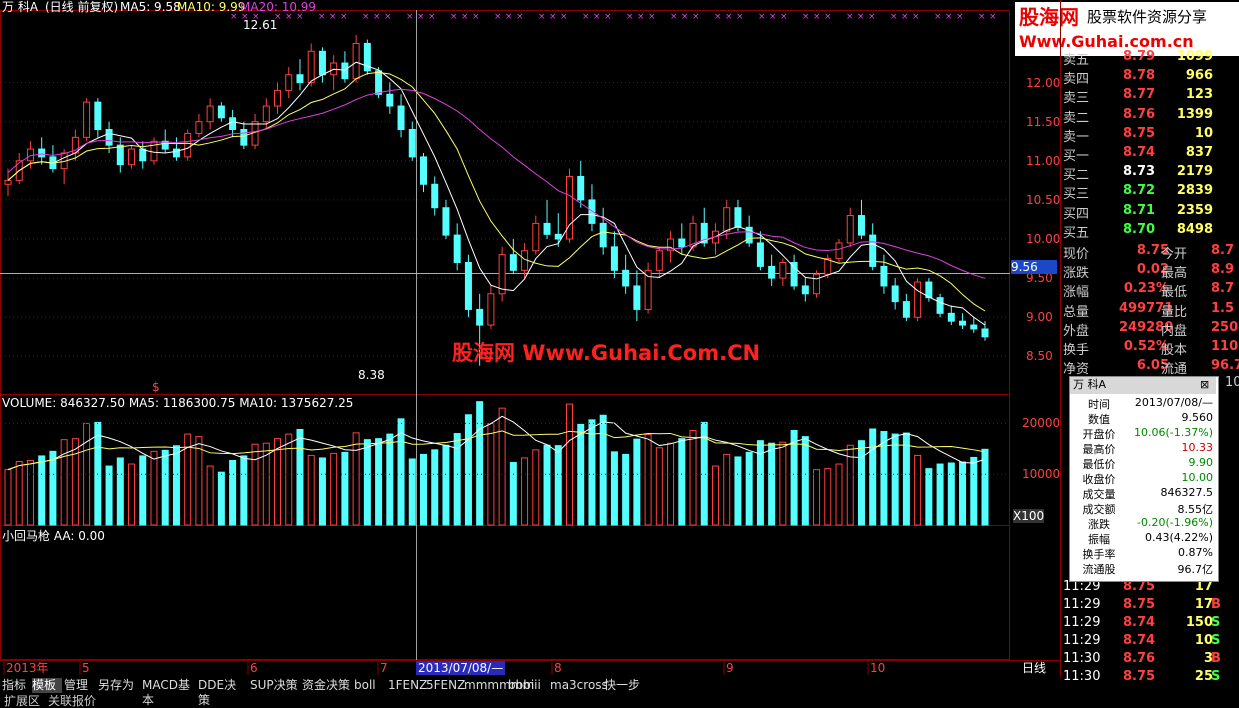  What do you see at coordinates (1076, 99) in the screenshot?
I see `book-level-label: 卖三` at bounding box center [1076, 99].